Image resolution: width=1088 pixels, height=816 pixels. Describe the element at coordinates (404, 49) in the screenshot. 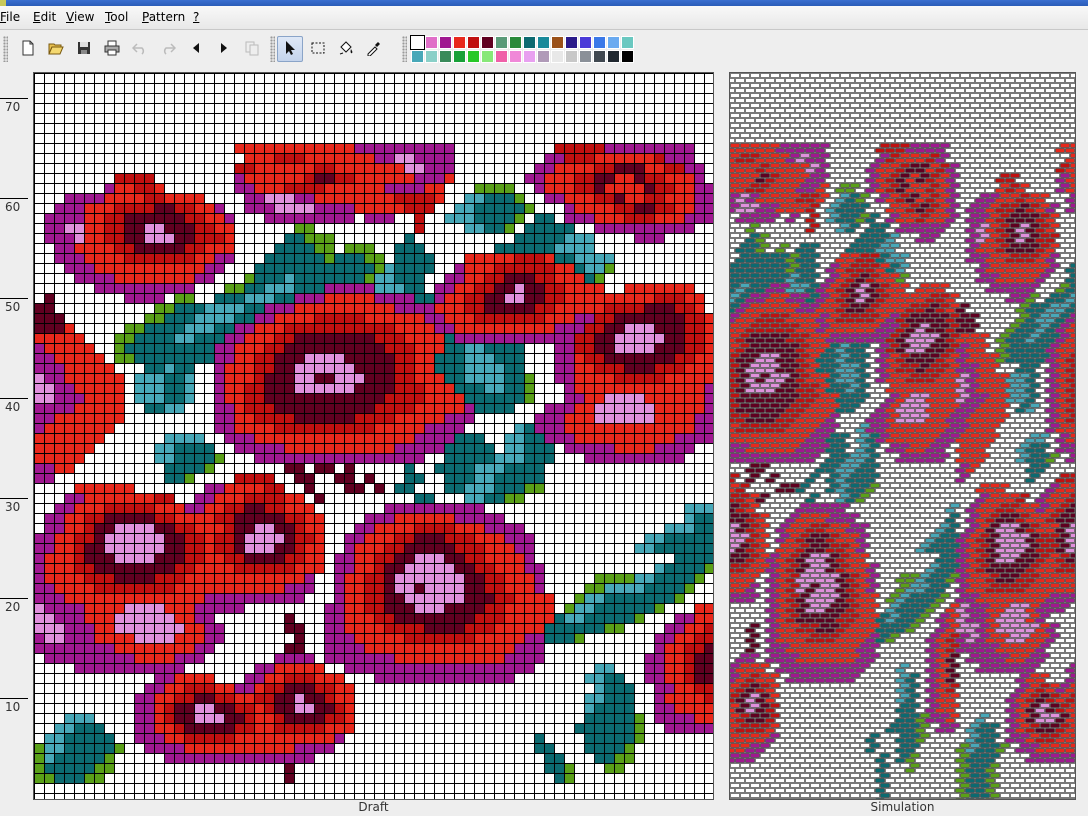

I see `toolbar-grip` at that location.